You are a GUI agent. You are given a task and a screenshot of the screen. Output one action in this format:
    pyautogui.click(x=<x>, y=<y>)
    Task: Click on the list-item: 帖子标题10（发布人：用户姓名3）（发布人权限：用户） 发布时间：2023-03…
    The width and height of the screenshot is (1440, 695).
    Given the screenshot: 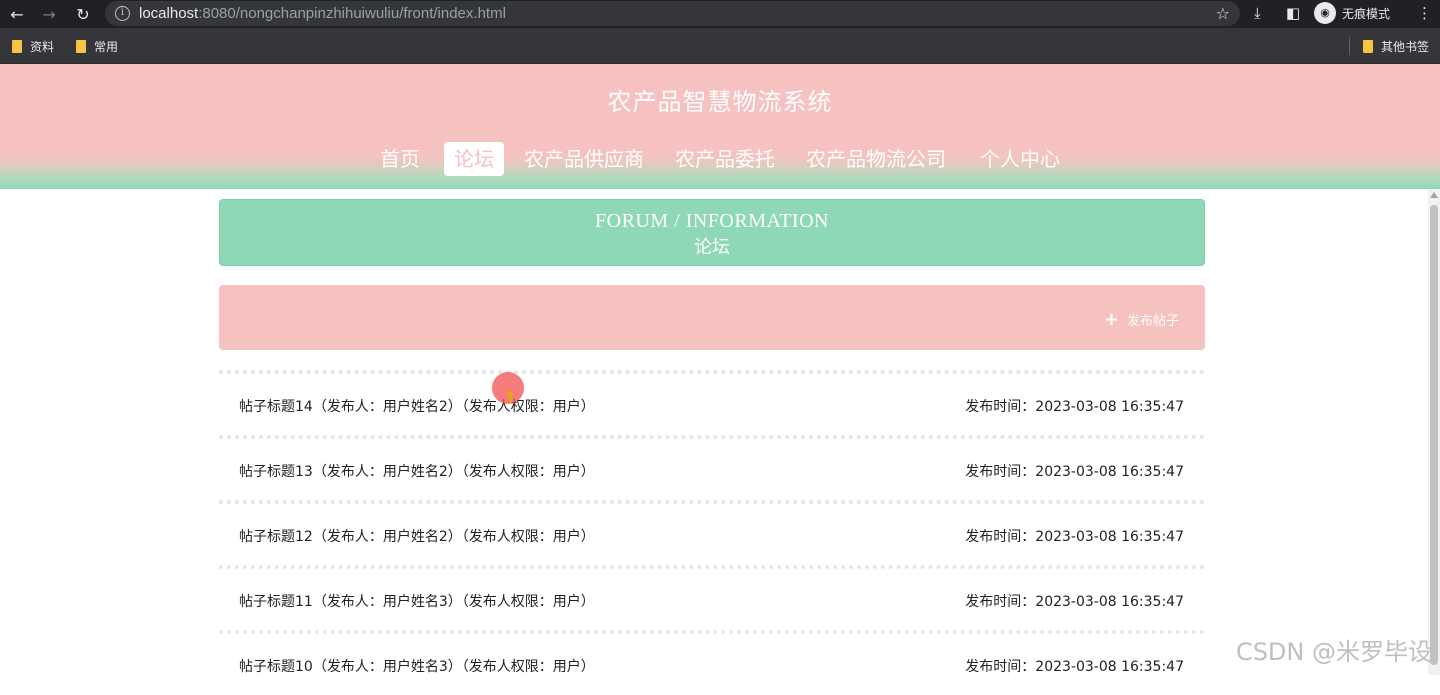 What is the action you would take?
    pyautogui.click(x=712, y=662)
    